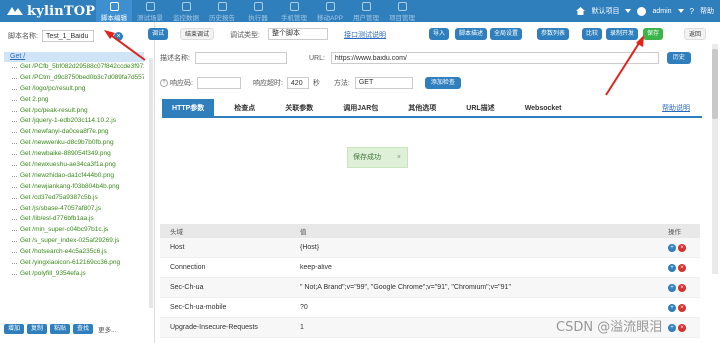 The image size is (720, 343). What do you see at coordinates (74, 89) in the screenshot?
I see `tree-item: Get /logo/pc/result.png` at bounding box center [74, 89].